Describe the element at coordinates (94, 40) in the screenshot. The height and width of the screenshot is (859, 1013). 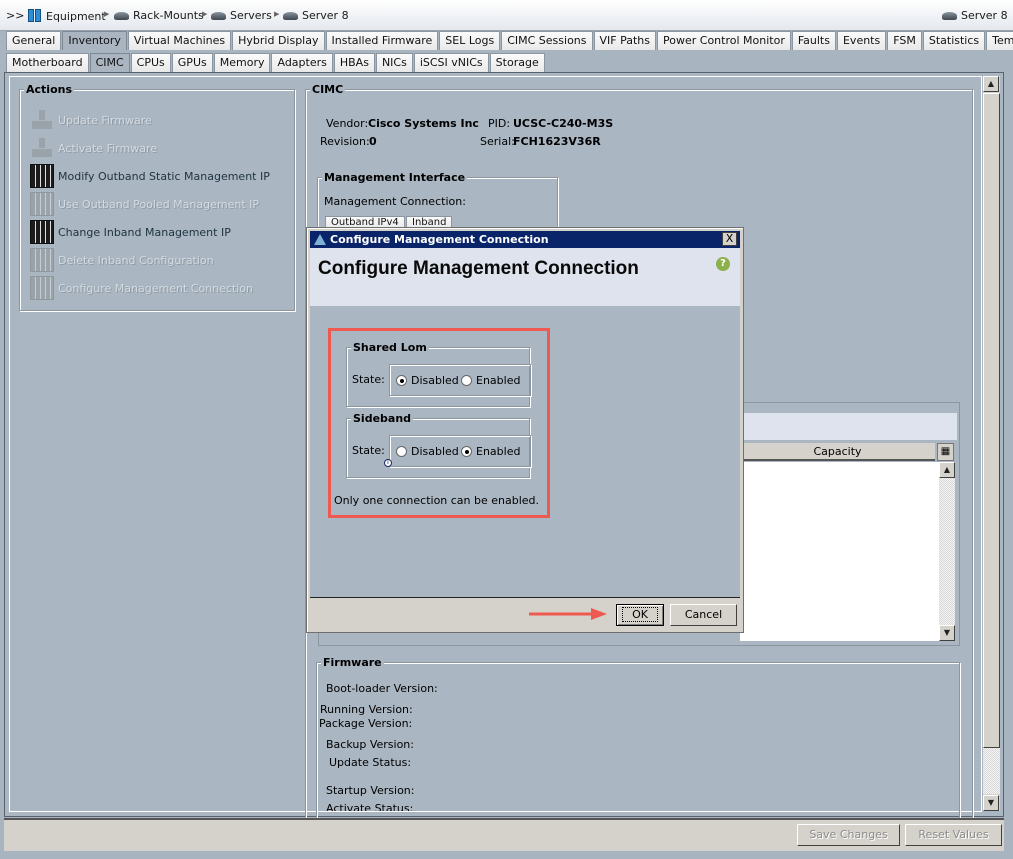
I see `tab-inventory: Inventory` at that location.